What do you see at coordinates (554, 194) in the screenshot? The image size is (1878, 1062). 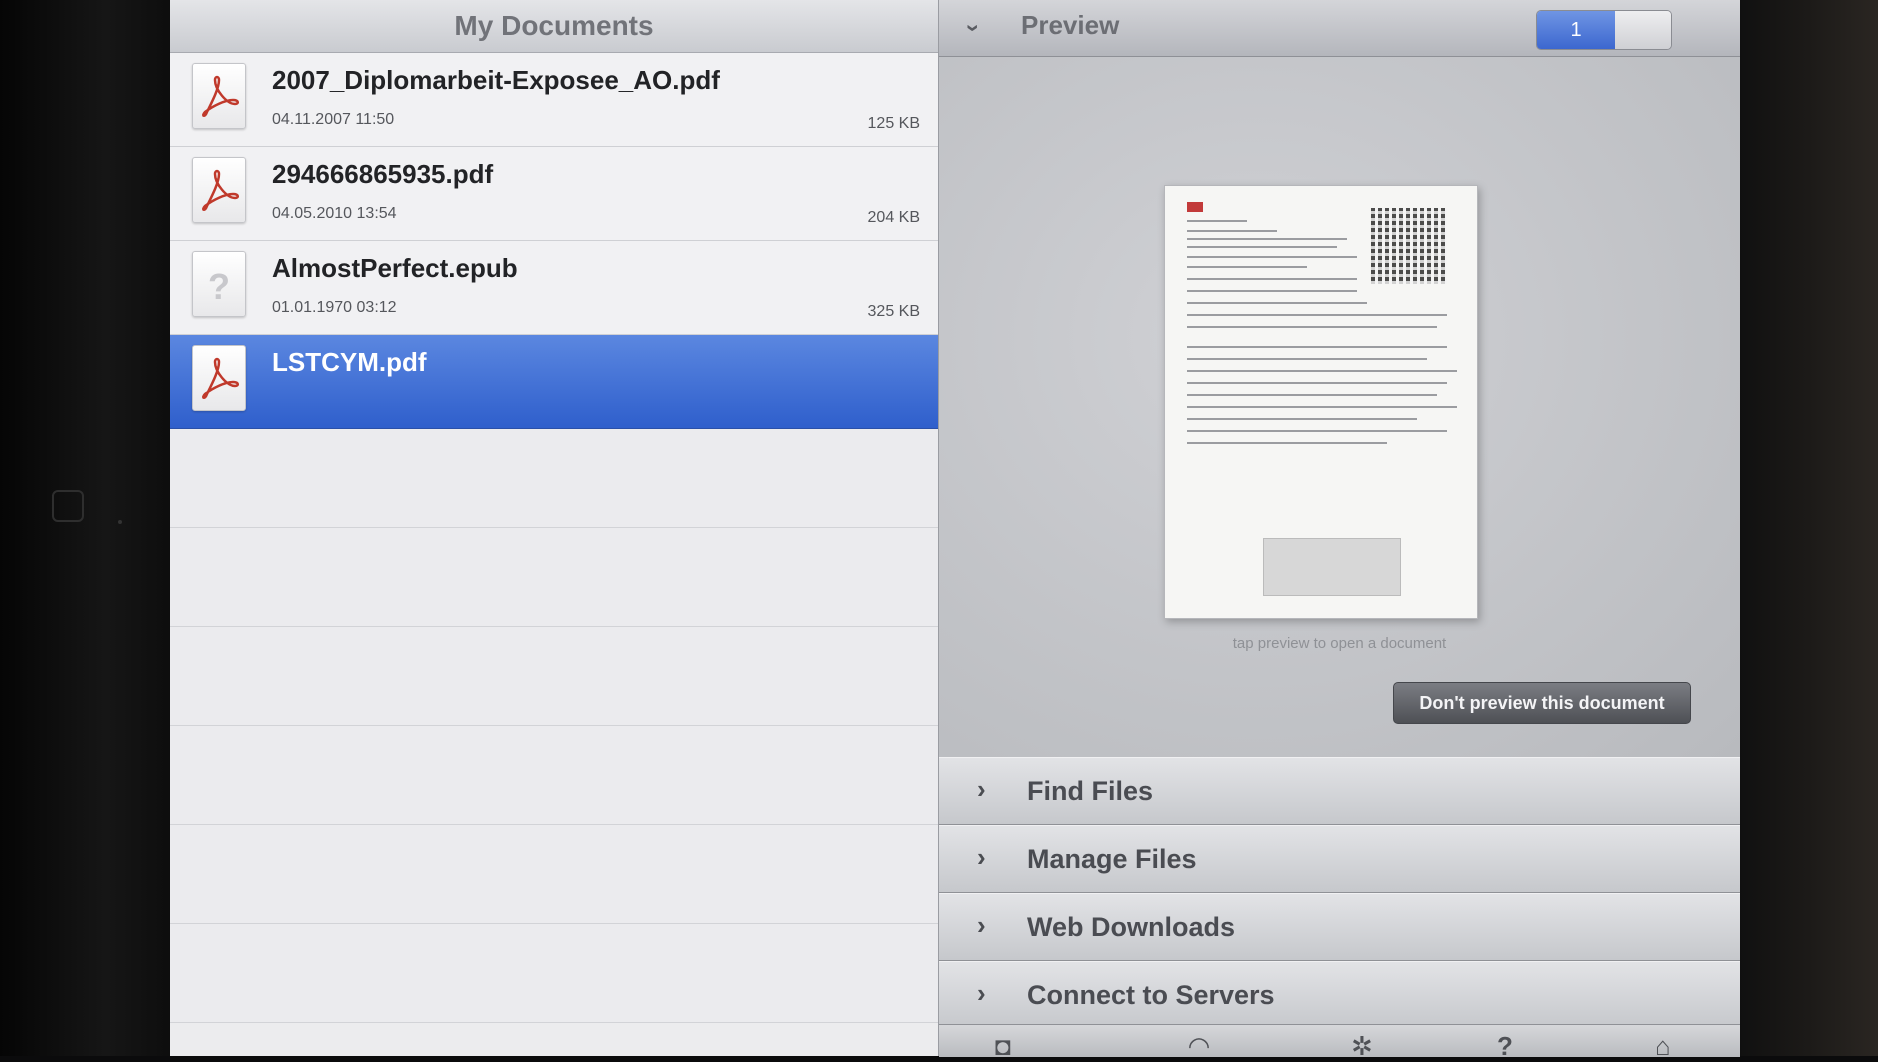 I see `file-row: 294666865935.pdf 04.05.2010 13:54 204 KB` at bounding box center [554, 194].